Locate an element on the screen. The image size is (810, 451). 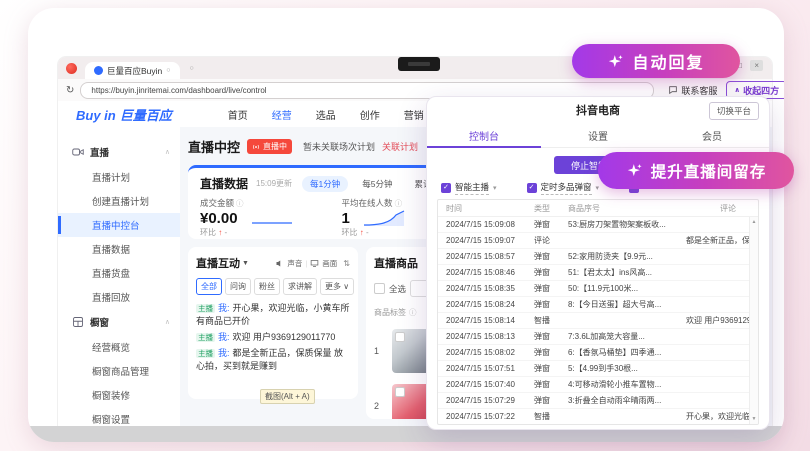
collapse-assistant-label: 收起四方 is located at coordinates (761, 90).